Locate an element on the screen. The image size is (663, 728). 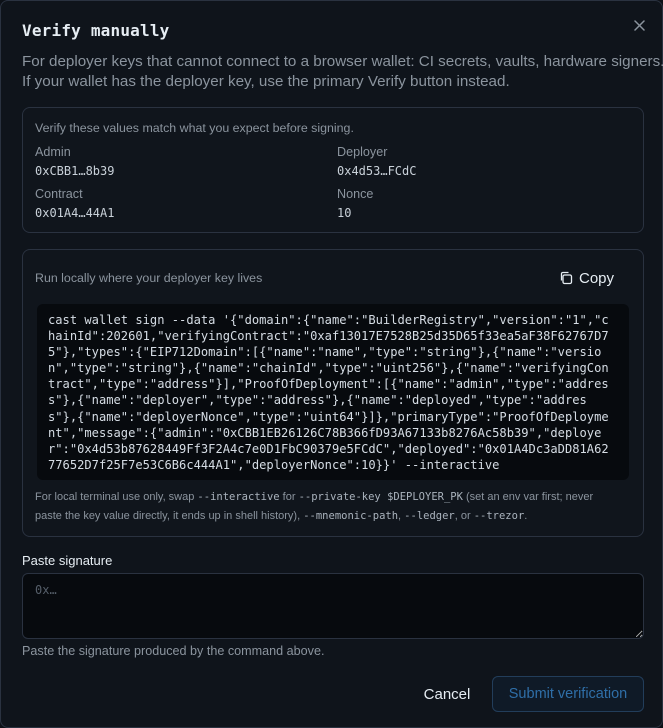
copy-label: Copy is located at coordinates (597, 278).